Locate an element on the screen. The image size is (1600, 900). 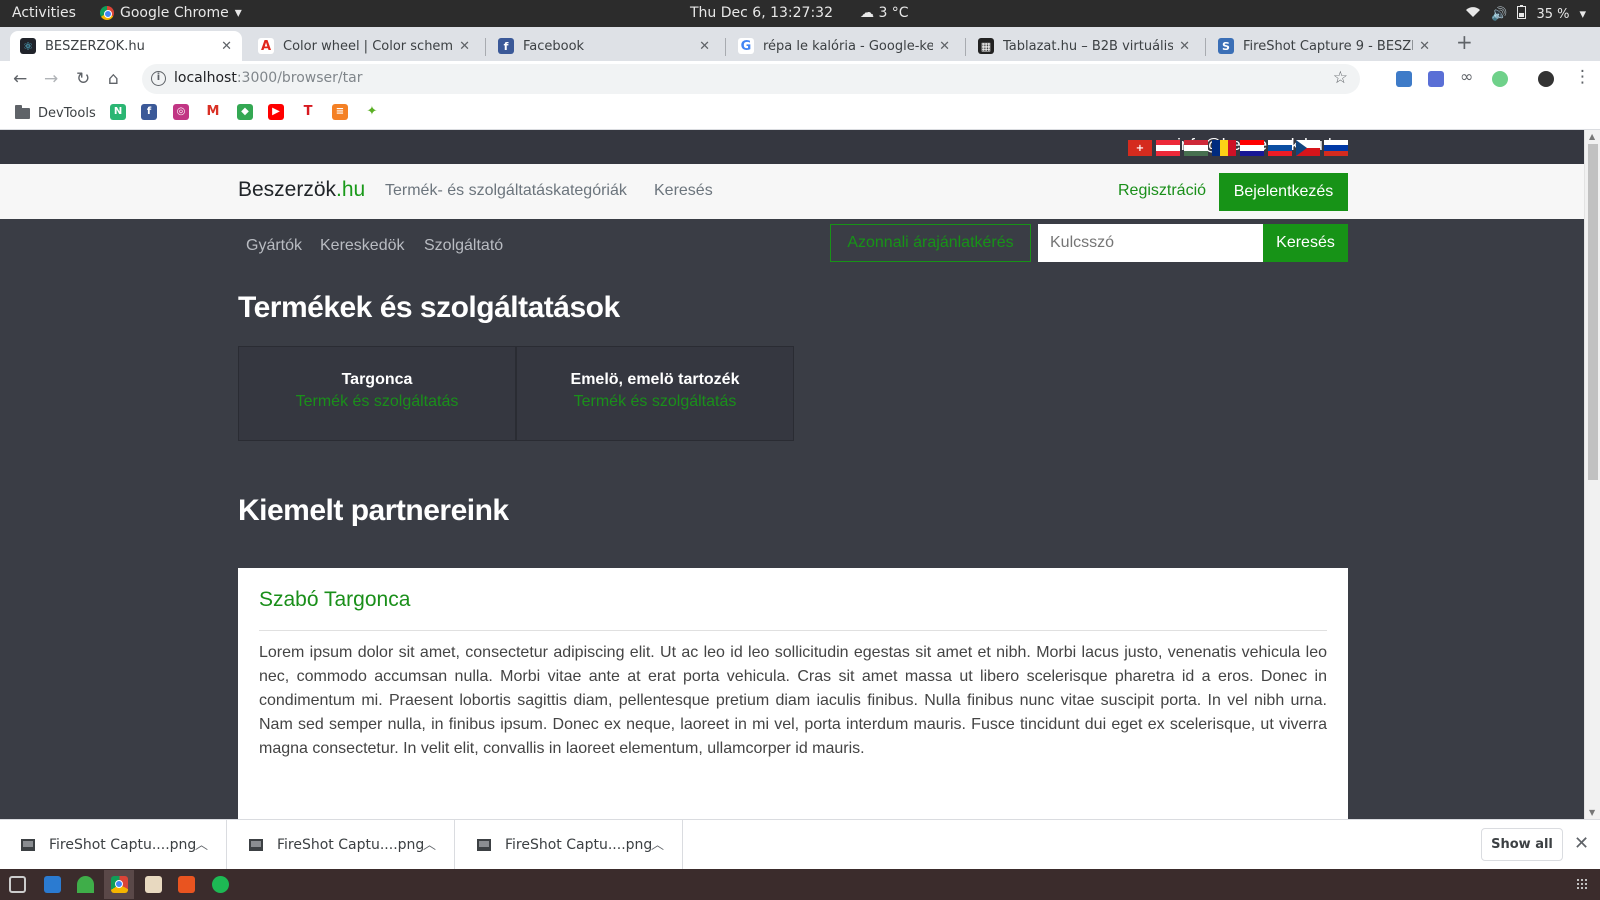
search-submit-button: Keresés is located at coordinates (1305, 243).